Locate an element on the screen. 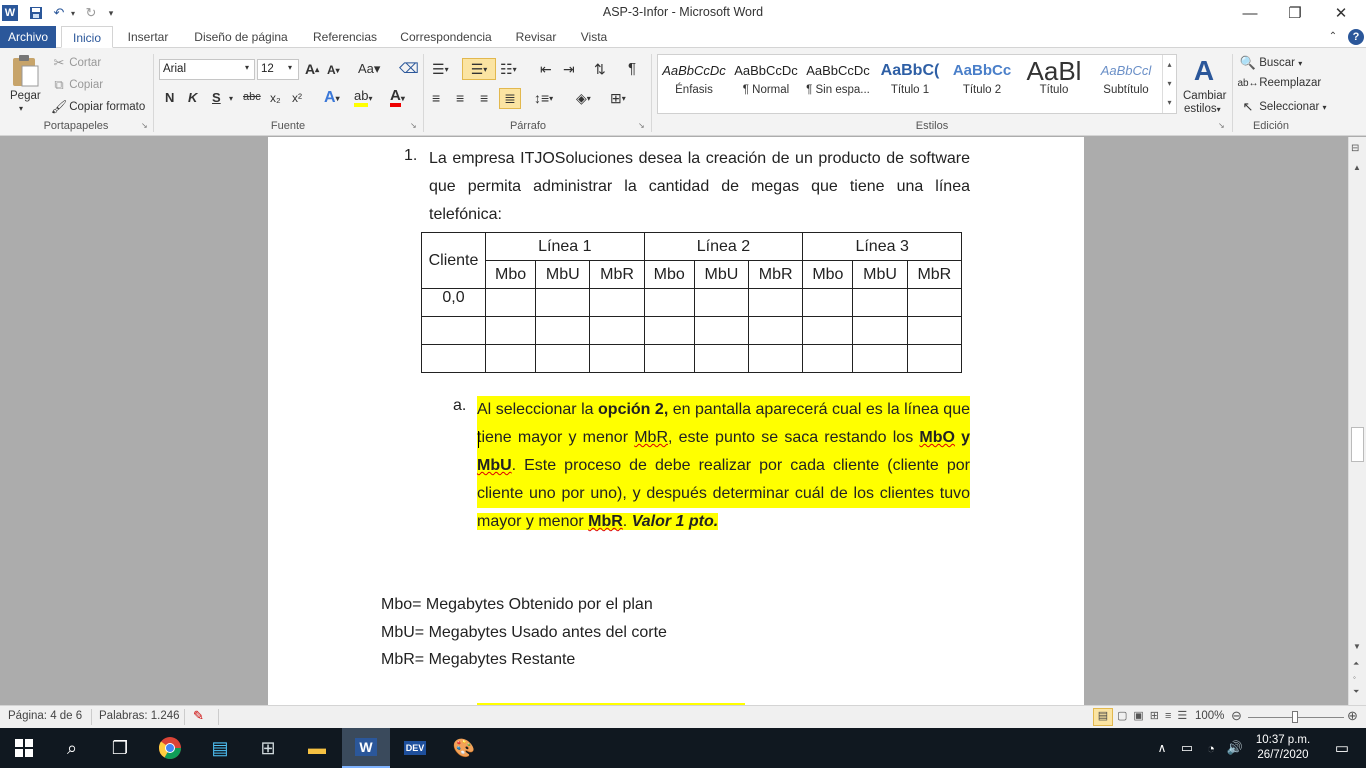  word-count: Palabras: 1.246 is located at coordinates (139, 716).